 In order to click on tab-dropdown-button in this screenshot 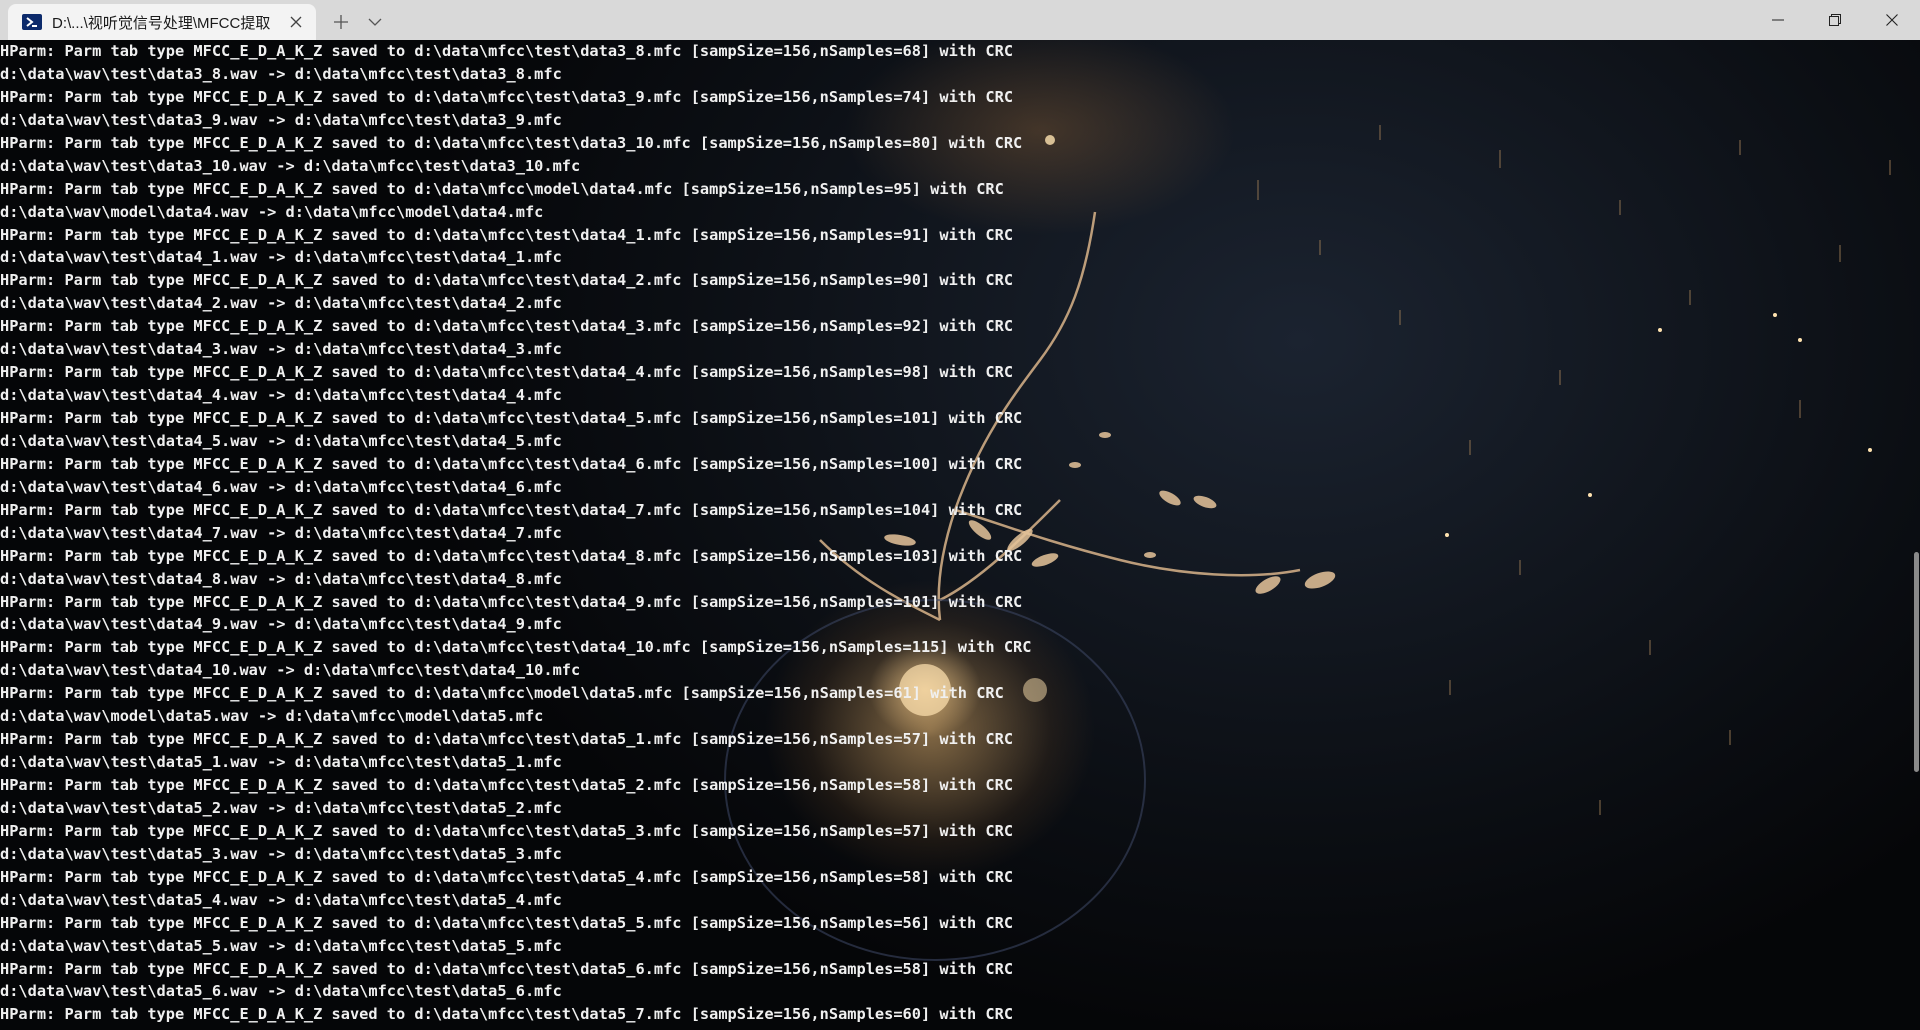, I will do `click(375, 22)`.